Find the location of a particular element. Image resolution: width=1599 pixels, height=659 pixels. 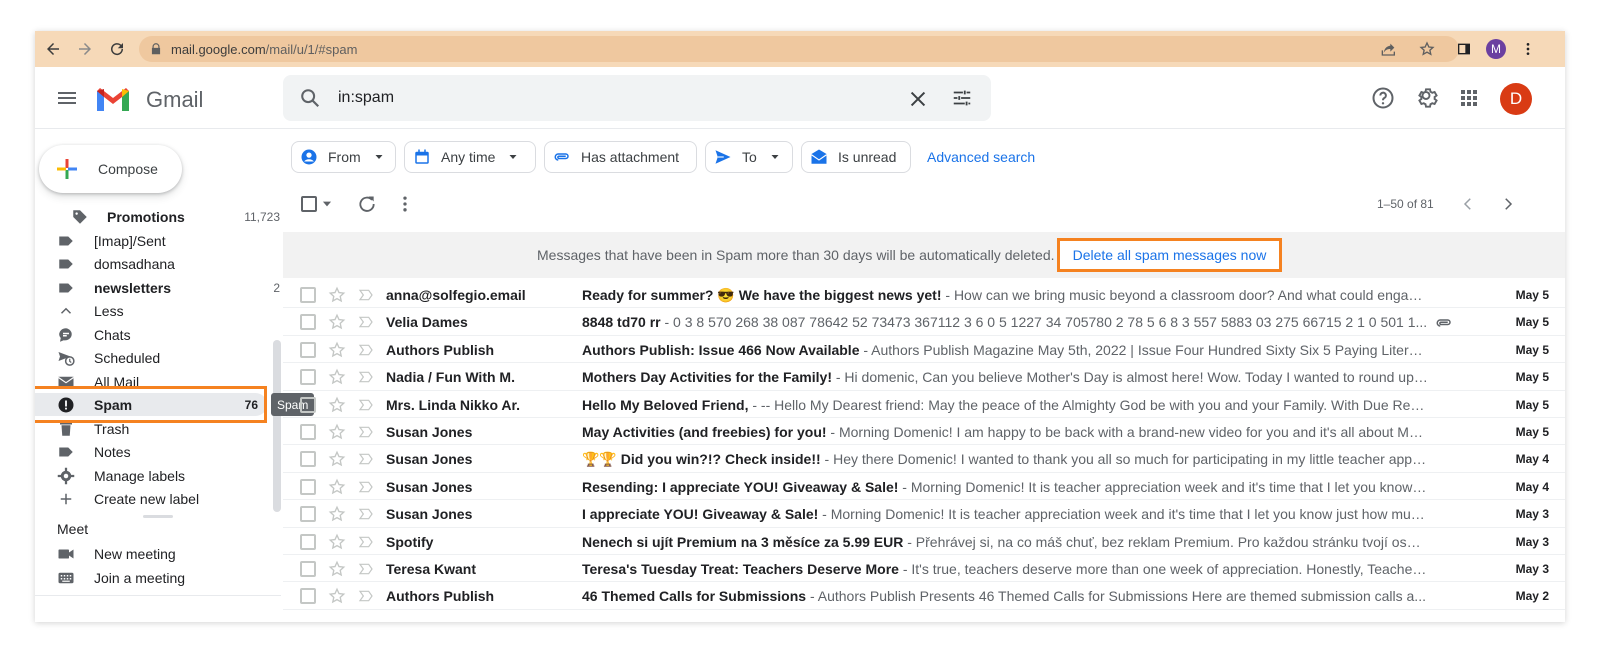

chip-to: To is located at coordinates (749, 157).